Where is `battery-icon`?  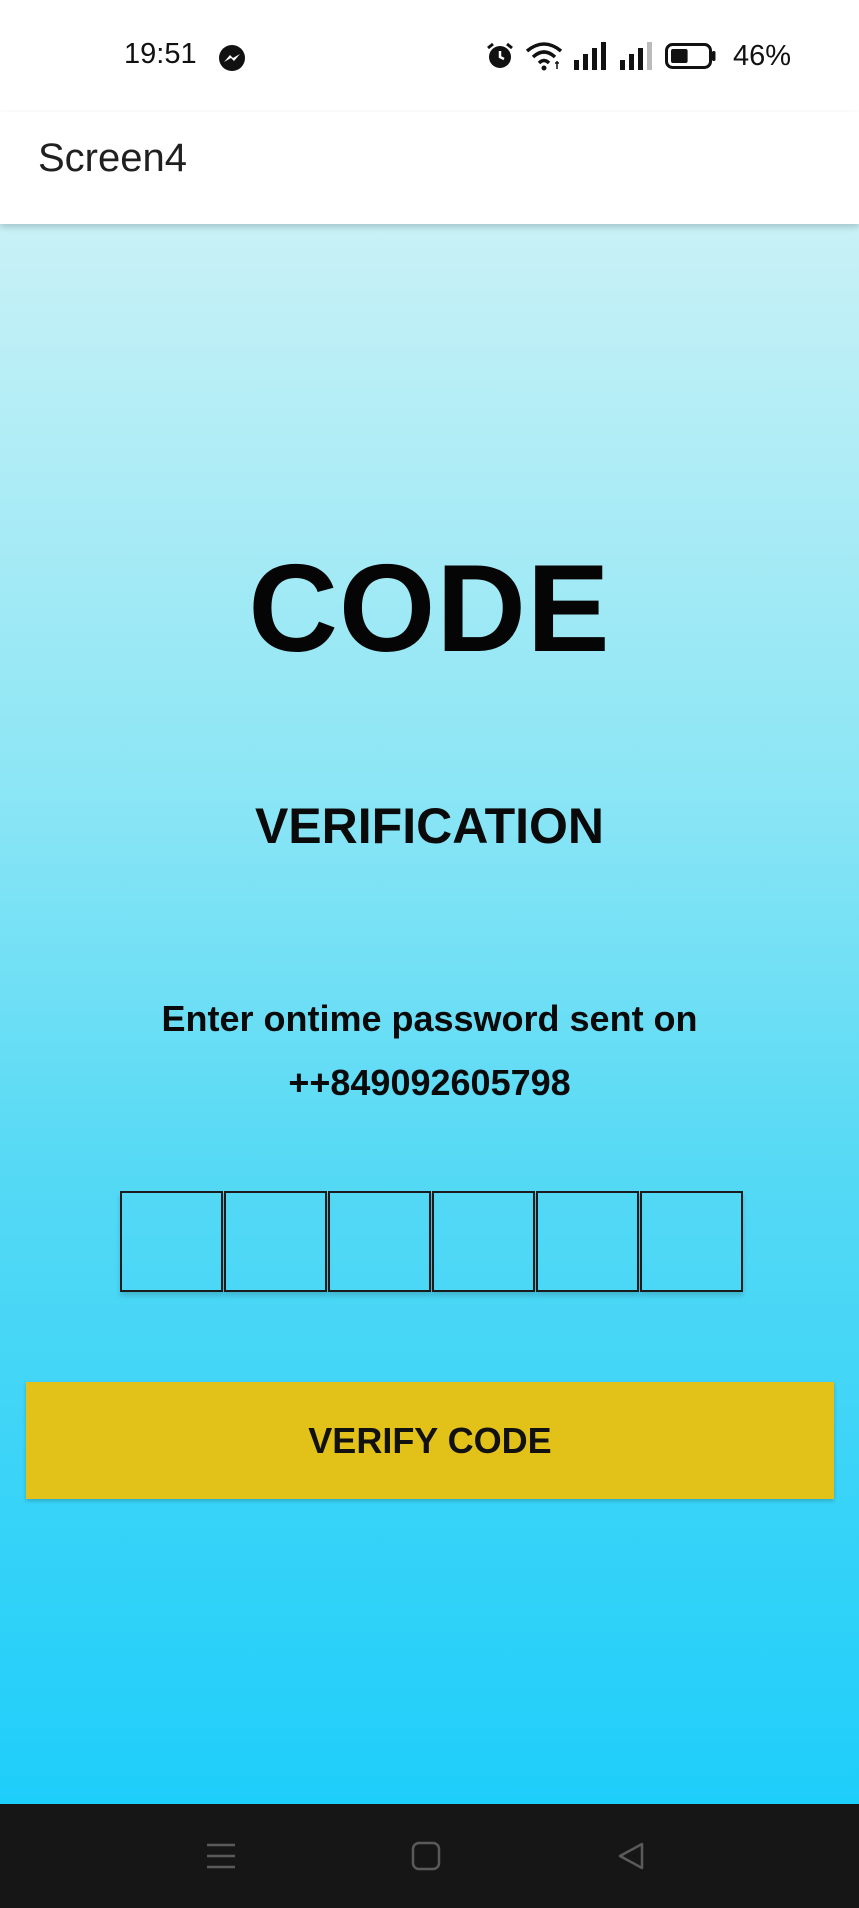
battery-icon is located at coordinates (690, 56).